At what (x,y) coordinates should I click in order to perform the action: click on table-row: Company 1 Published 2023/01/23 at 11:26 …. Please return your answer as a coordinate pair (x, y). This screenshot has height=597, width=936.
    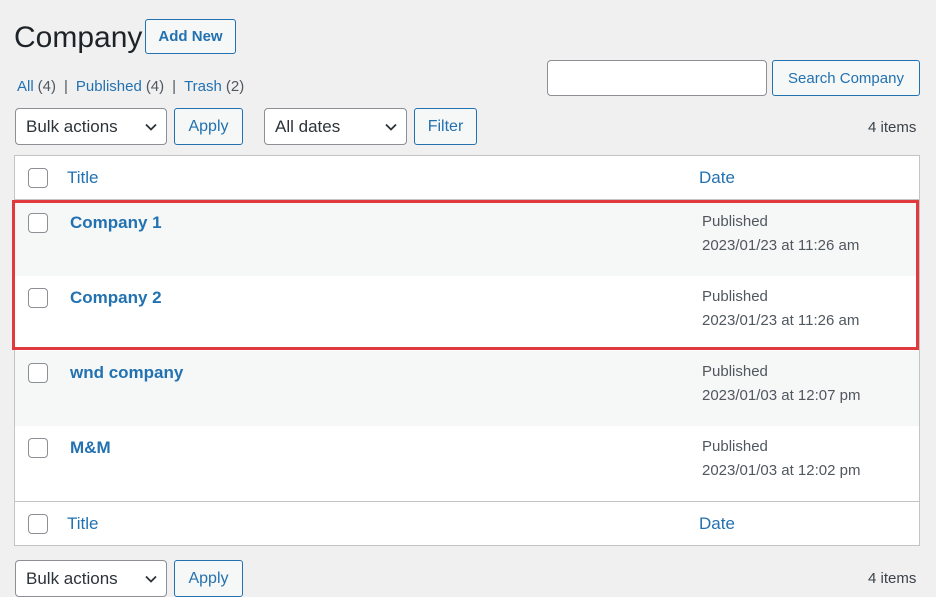
    Looking at the image, I should click on (467, 238).